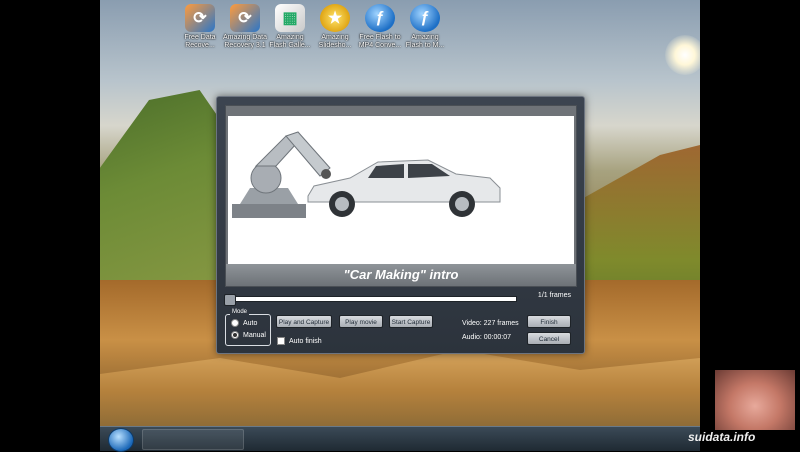 The image size is (800, 452). What do you see at coordinates (304, 321) in the screenshot?
I see `play-and-capture-button: Play and Capture` at bounding box center [304, 321].